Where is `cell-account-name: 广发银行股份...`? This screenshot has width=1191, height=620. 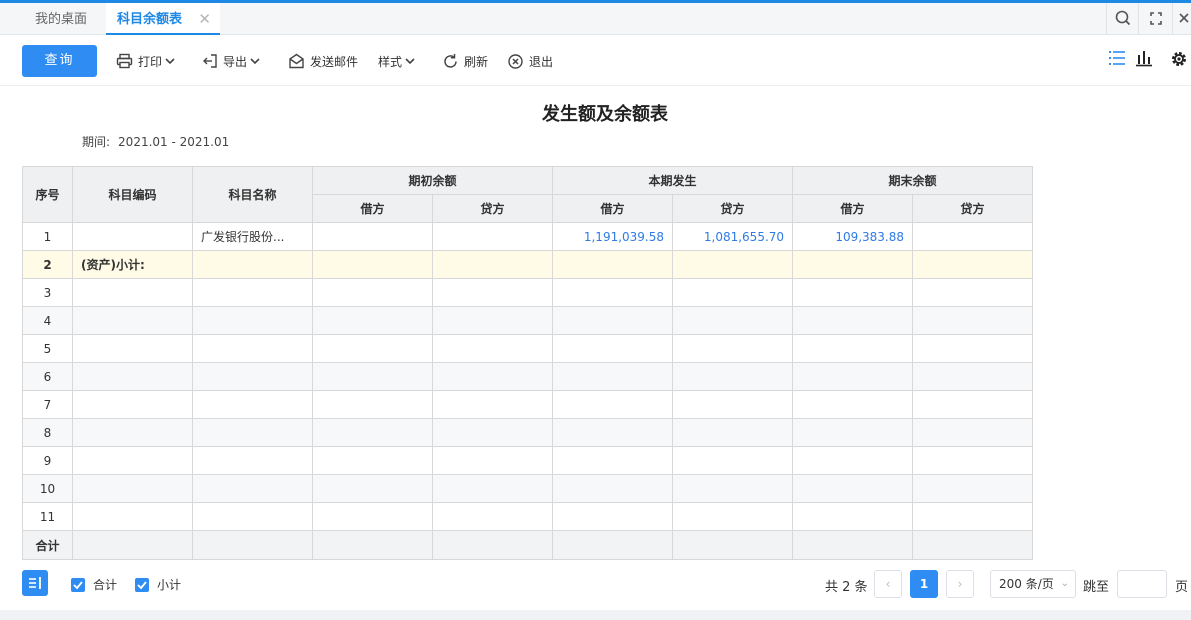
cell-account-name: 广发银行股份... is located at coordinates (252, 236).